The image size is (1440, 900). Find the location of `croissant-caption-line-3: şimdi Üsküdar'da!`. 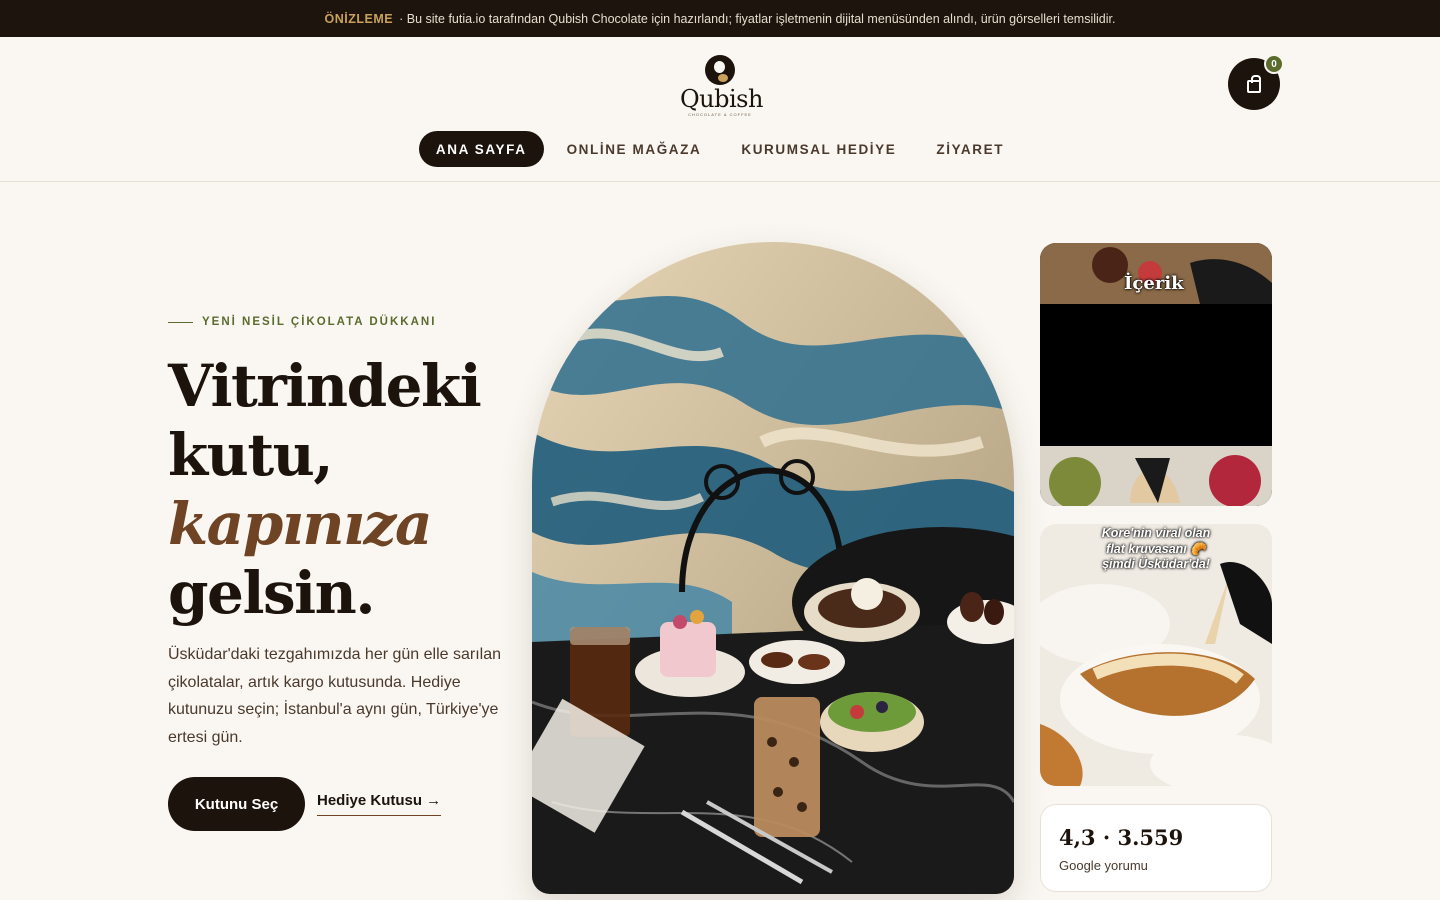

croissant-caption-line-3: şimdi Üsküdar'da! is located at coordinates (1156, 564).